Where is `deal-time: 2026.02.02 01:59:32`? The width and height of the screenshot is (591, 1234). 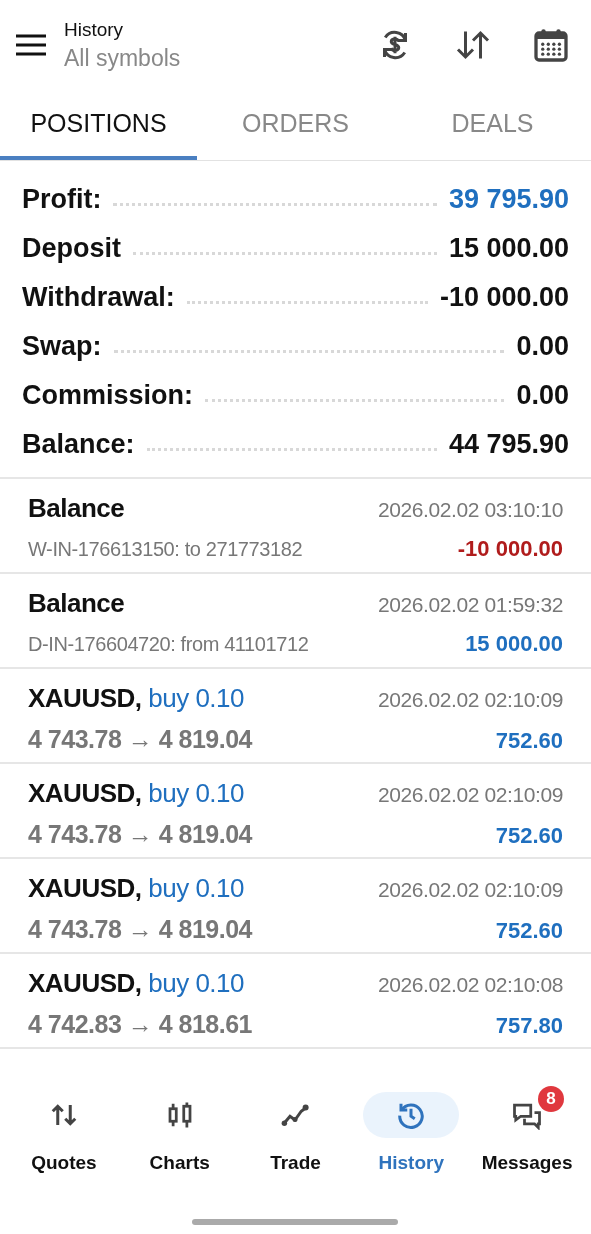 deal-time: 2026.02.02 01:59:32 is located at coordinates (470, 605).